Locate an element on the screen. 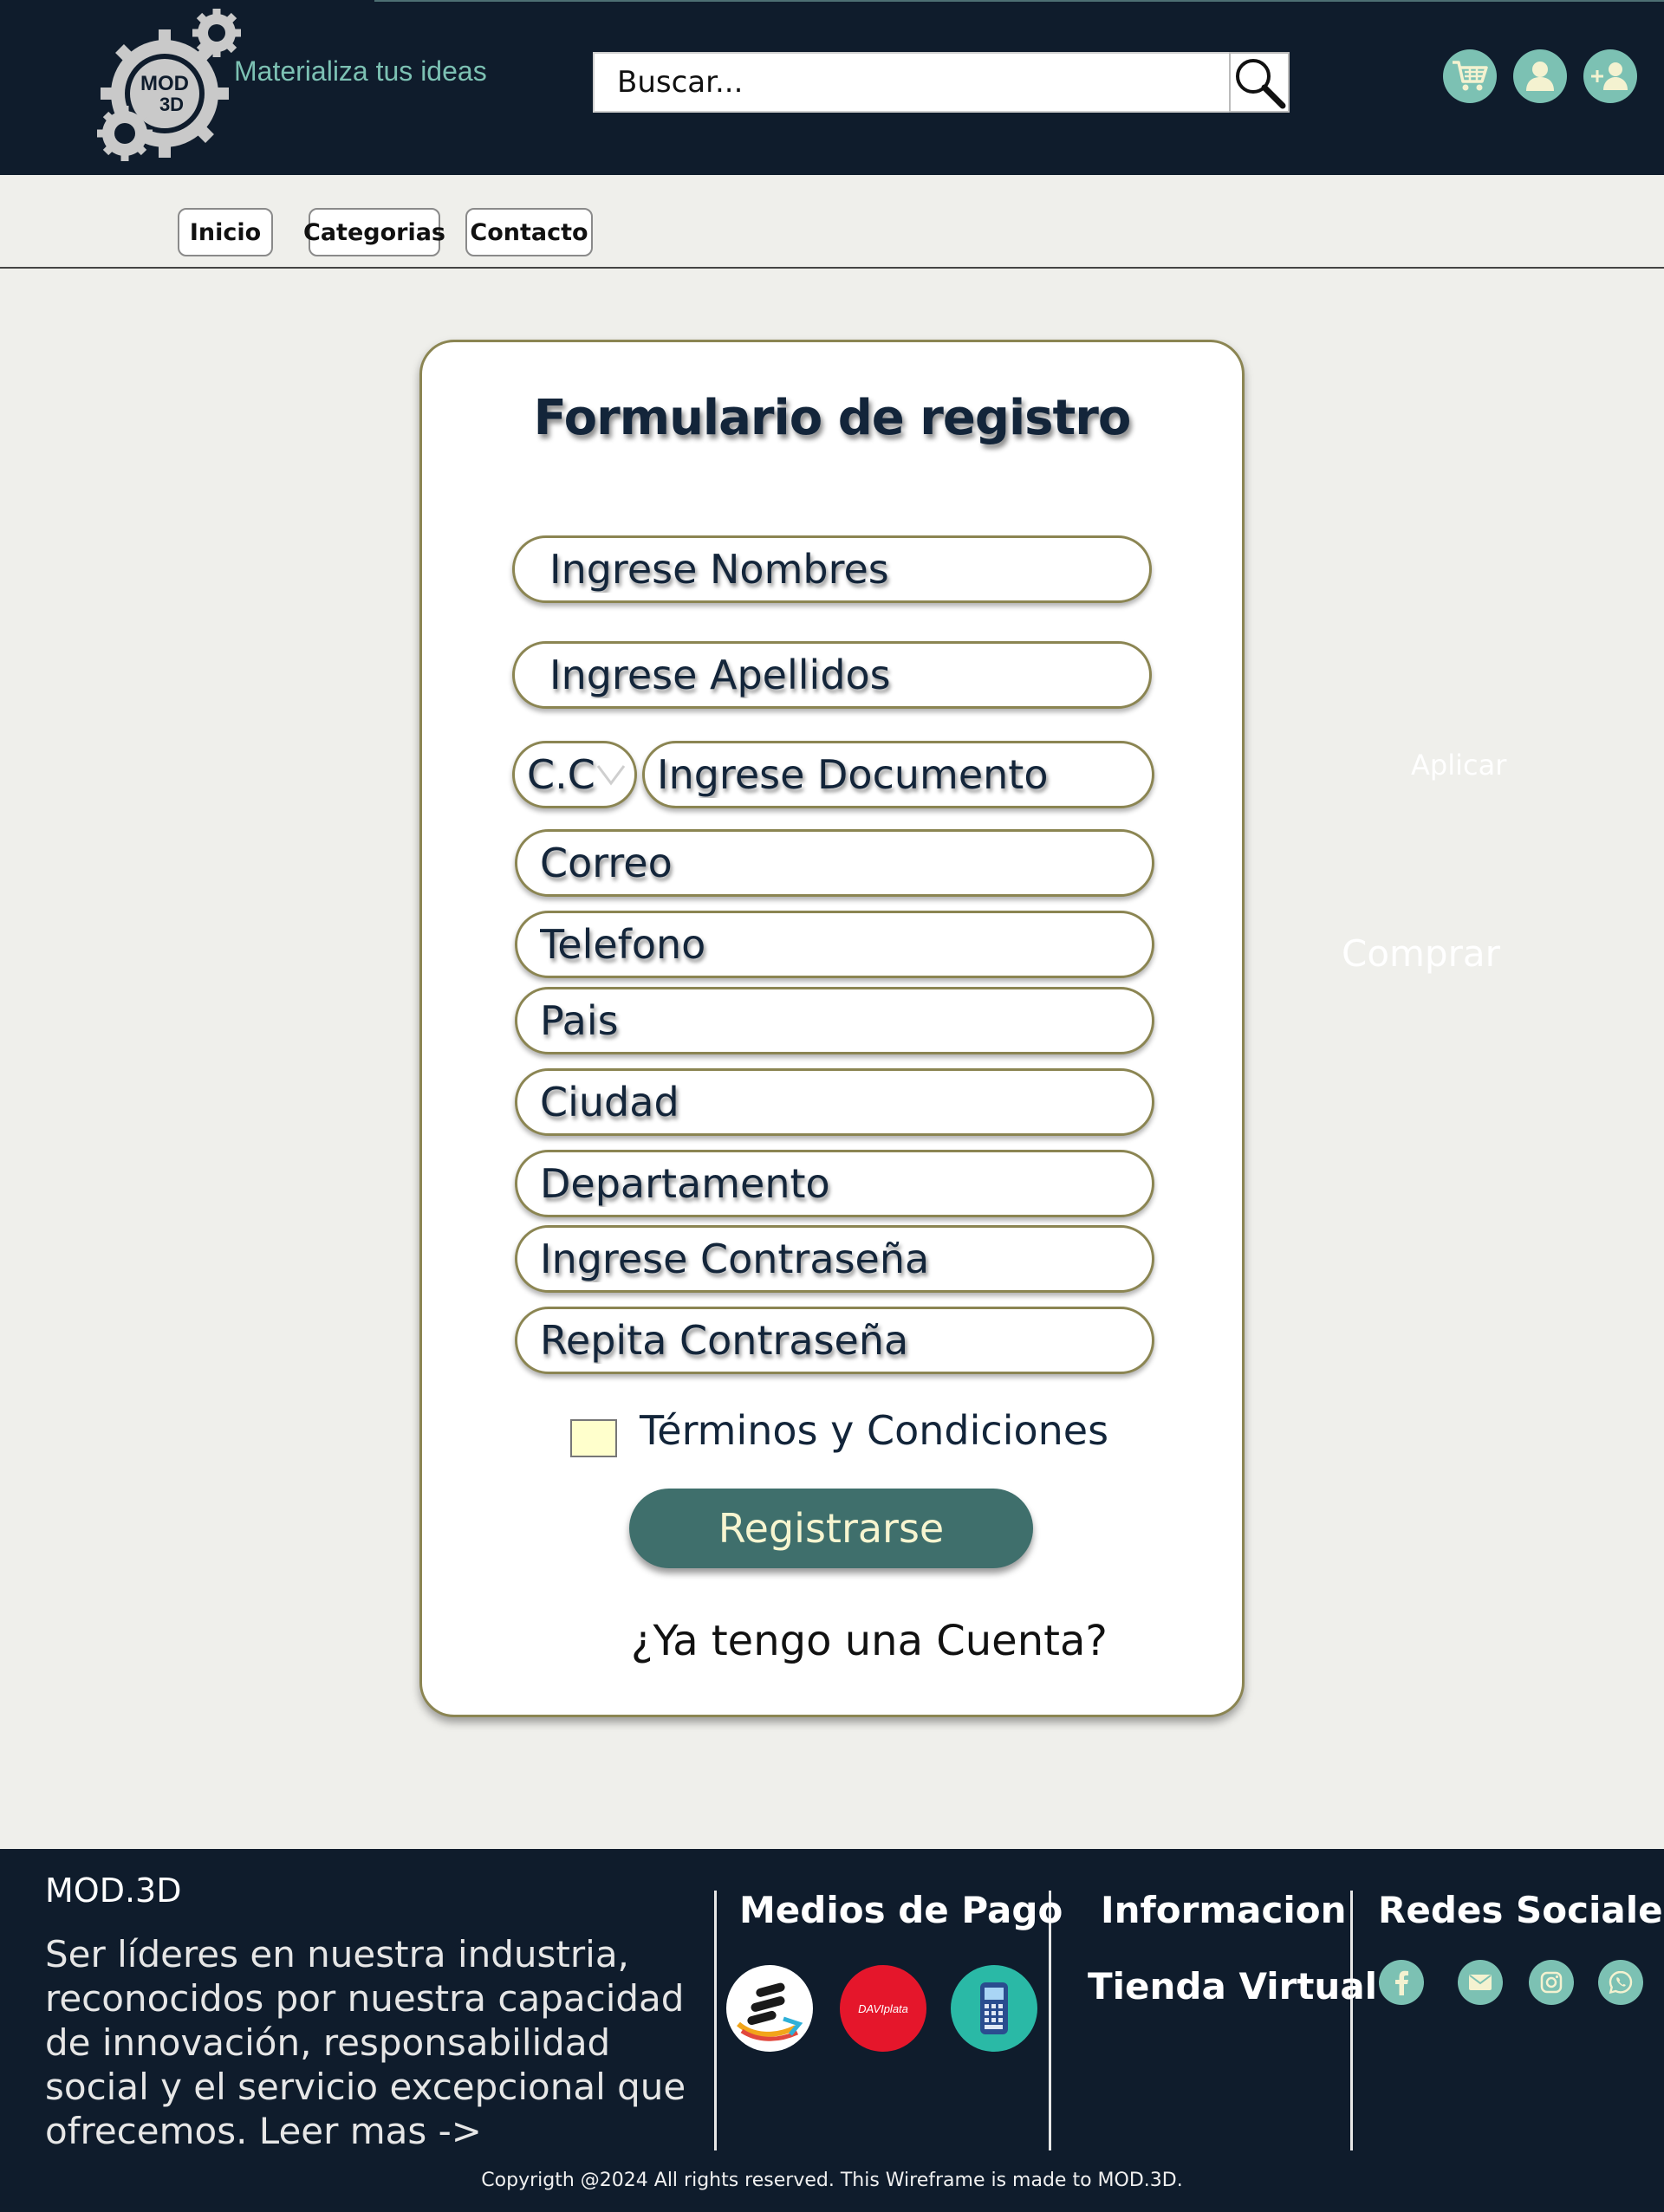 The width and height of the screenshot is (1664, 2212). ciudad-field is located at coordinates (834, 1102).